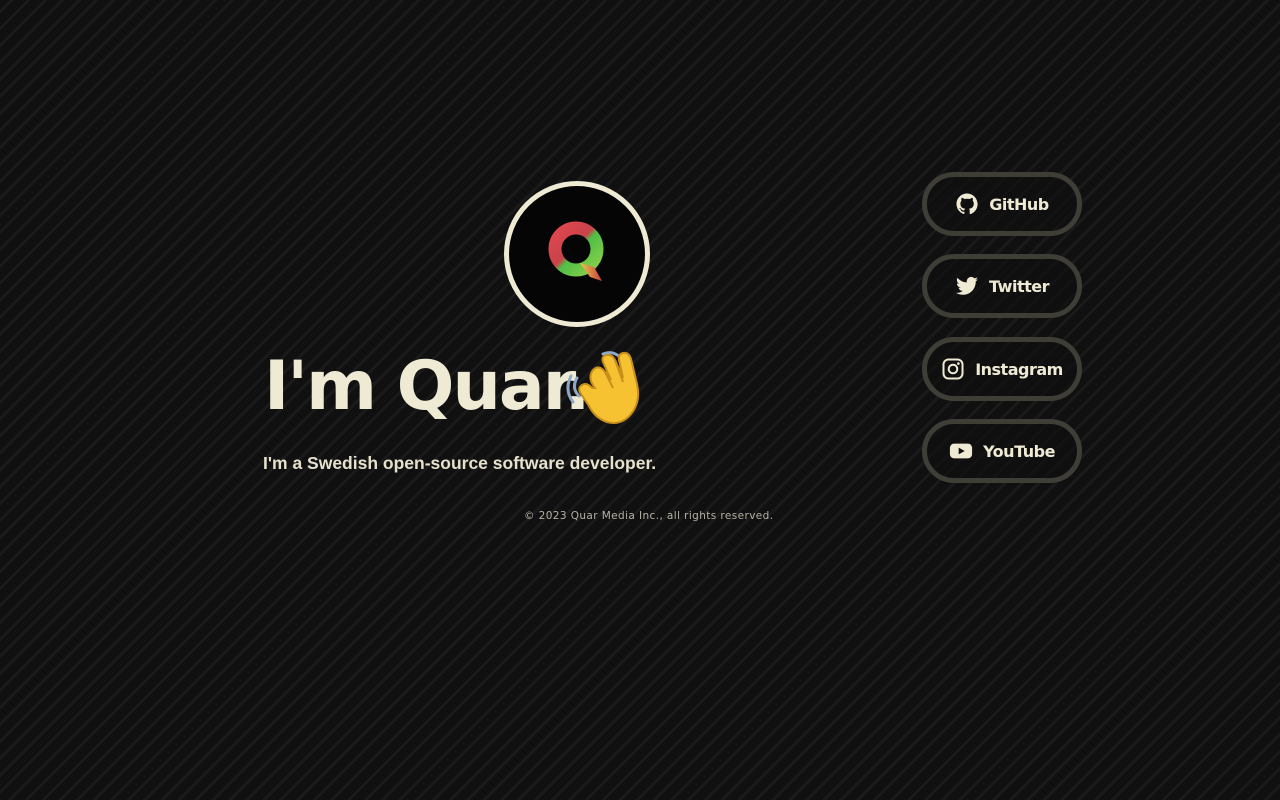 This screenshot has height=800, width=1280. Describe the element at coordinates (427, 386) in the screenshot. I see `page-title: I'm Quar.` at that location.